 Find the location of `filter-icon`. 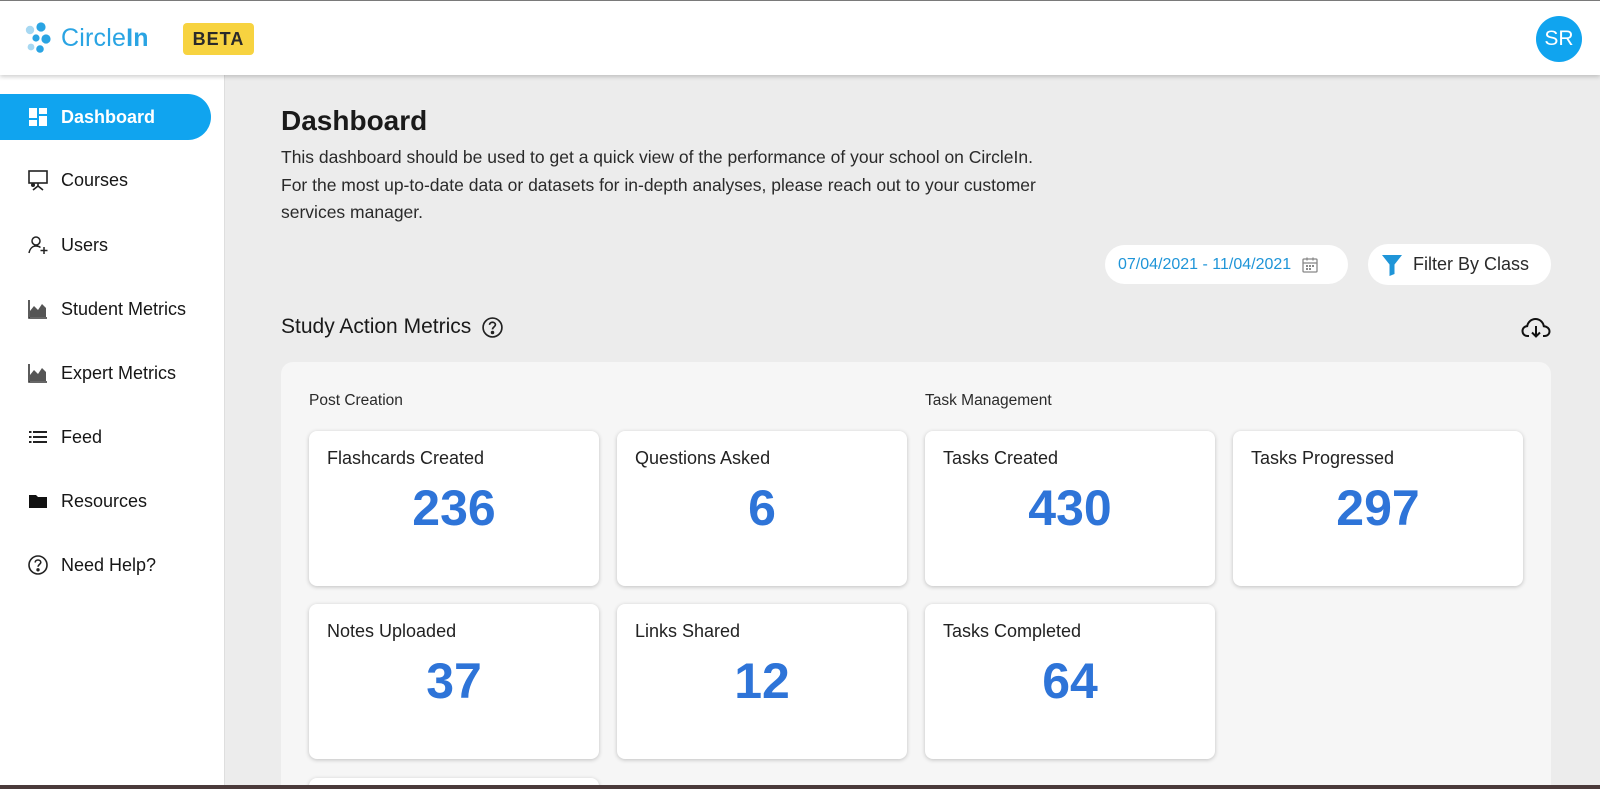

filter-icon is located at coordinates (1392, 265).